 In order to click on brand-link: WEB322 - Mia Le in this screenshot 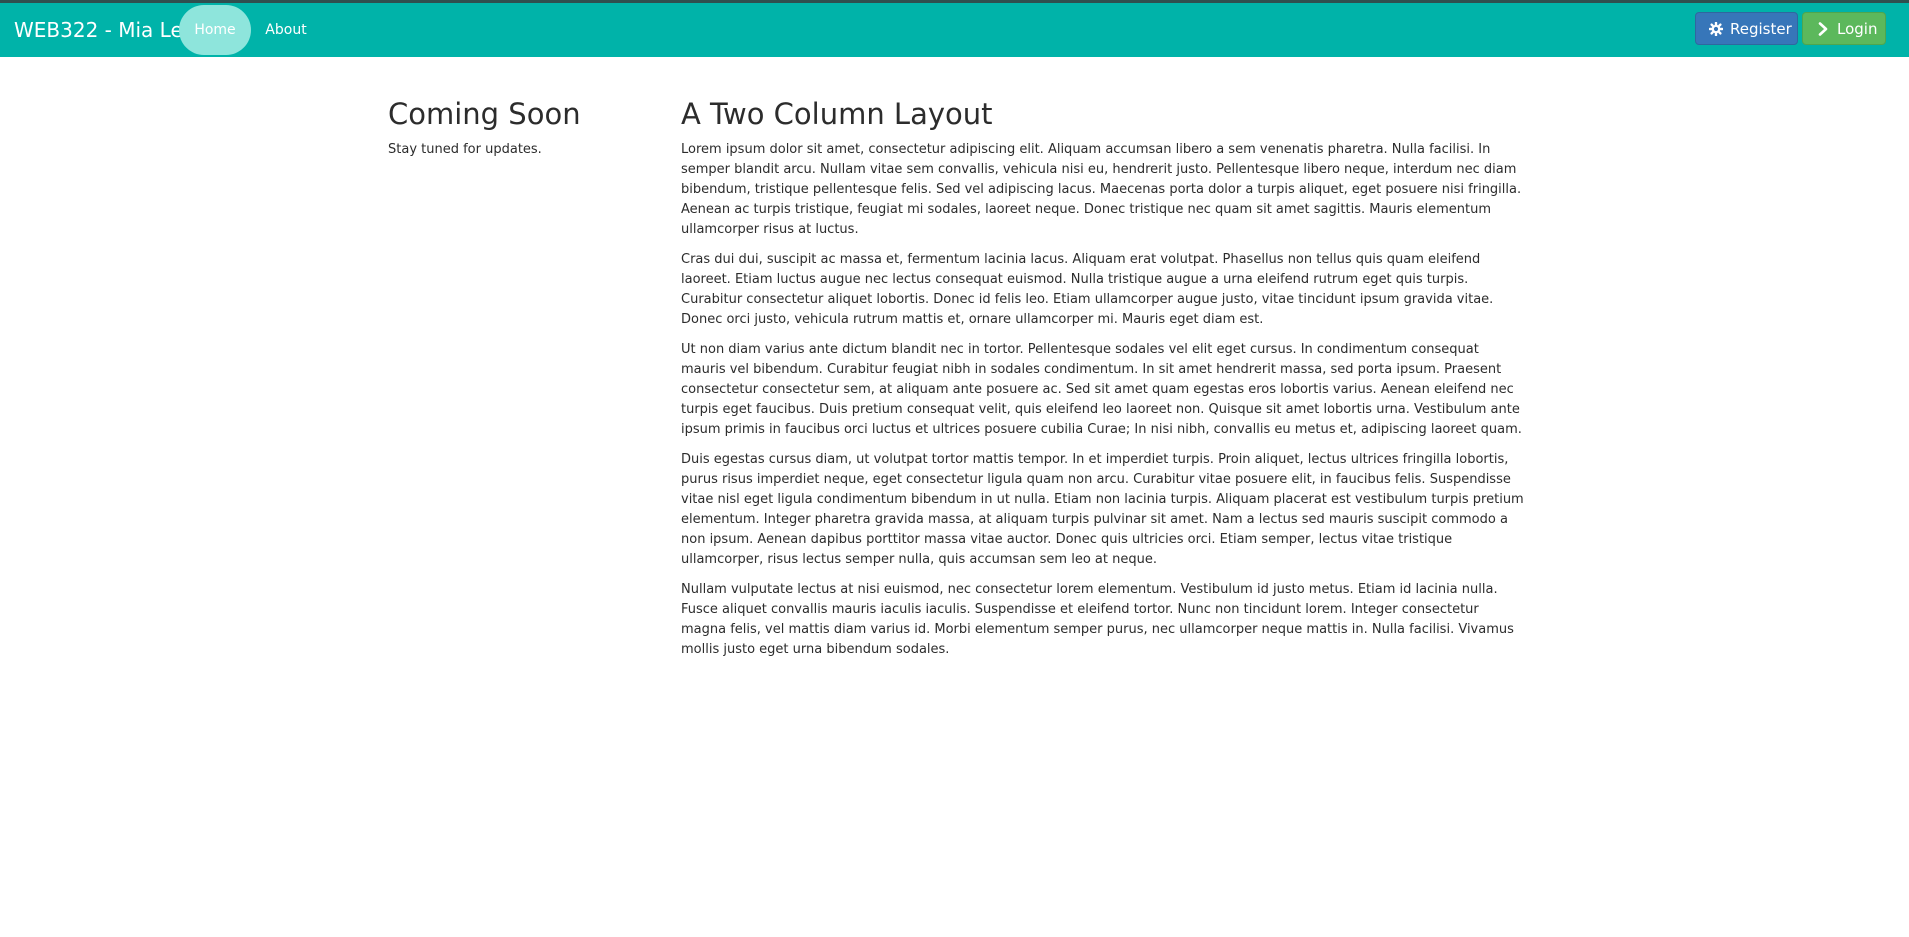, I will do `click(98, 30)`.